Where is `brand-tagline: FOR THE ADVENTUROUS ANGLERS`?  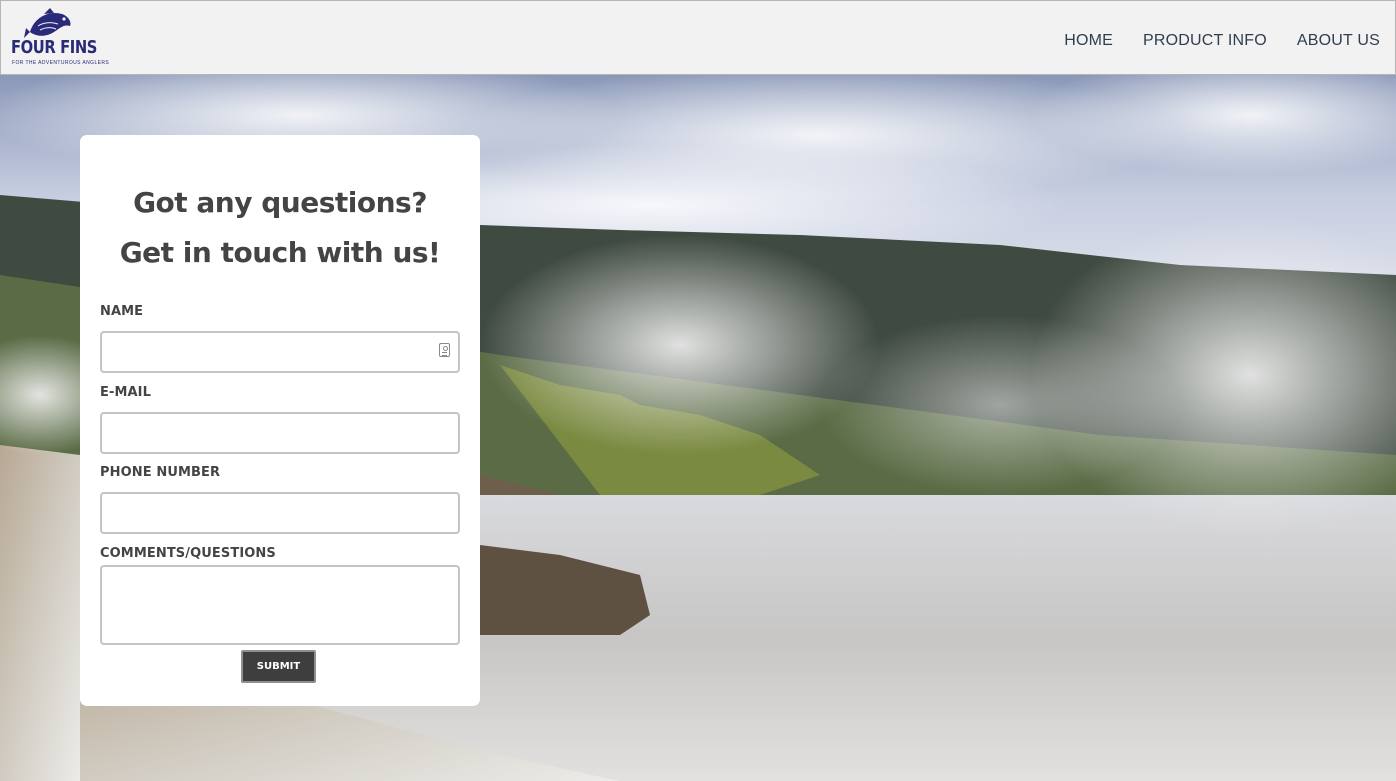
brand-tagline: FOR THE ADVENTUROUS ANGLERS is located at coordinates (61, 63).